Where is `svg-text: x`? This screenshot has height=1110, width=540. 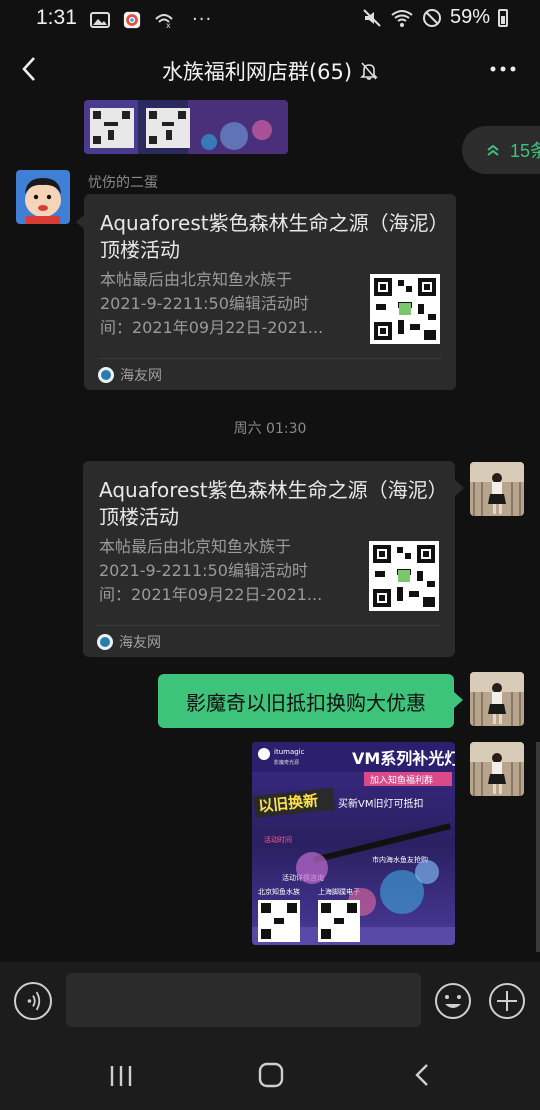 svg-text: x is located at coordinates (168, 25).